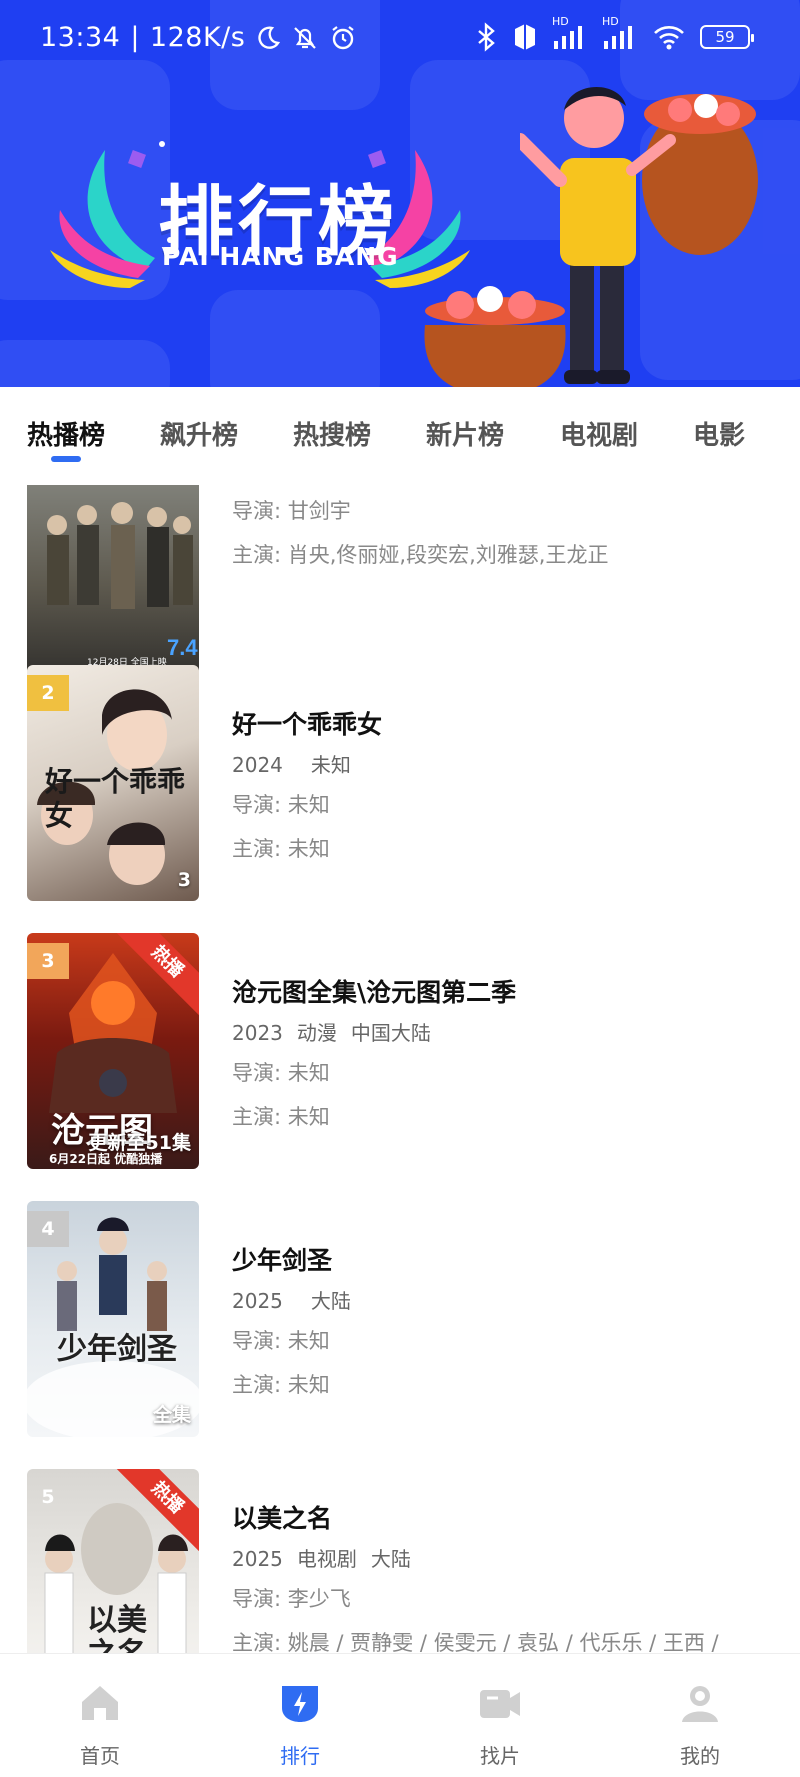  I want to click on nav-label: 排行, so click(300, 1756).